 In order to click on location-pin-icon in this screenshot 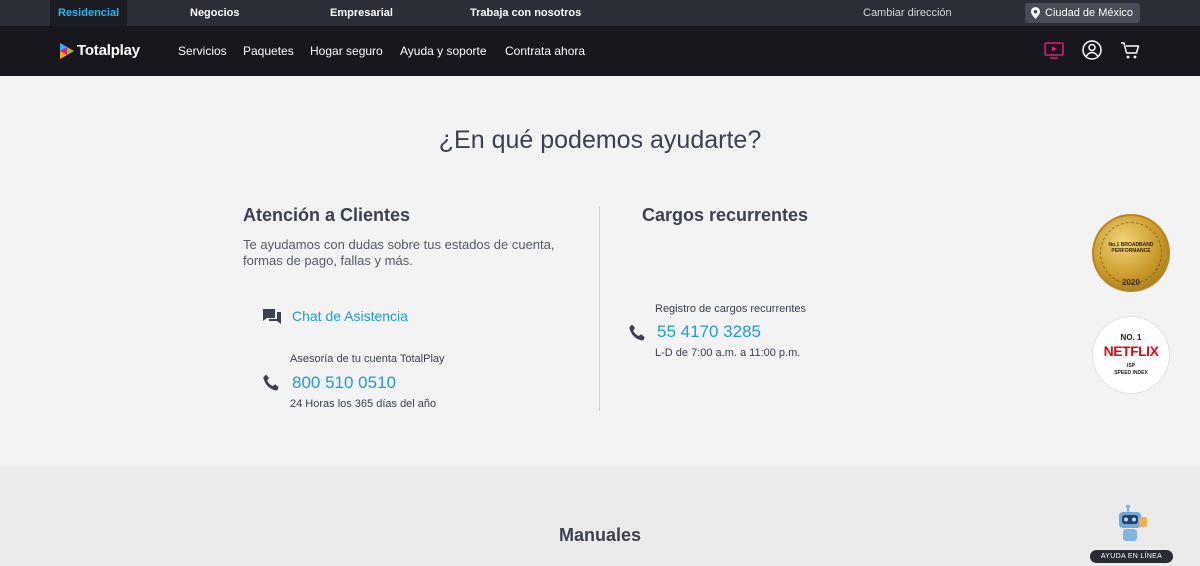, I will do `click(1035, 13)`.